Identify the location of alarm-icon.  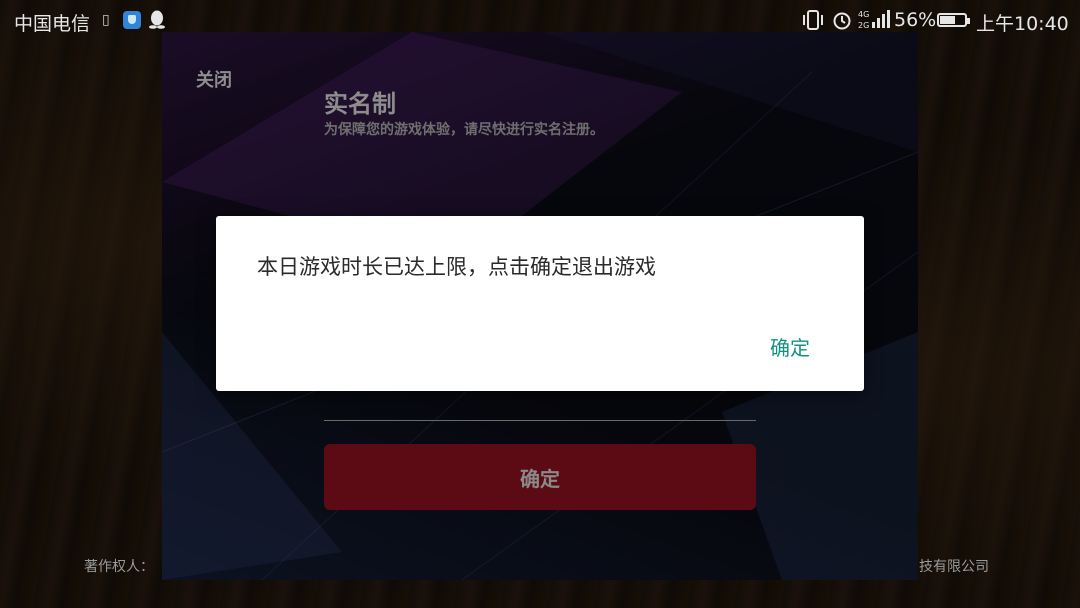
(842, 21).